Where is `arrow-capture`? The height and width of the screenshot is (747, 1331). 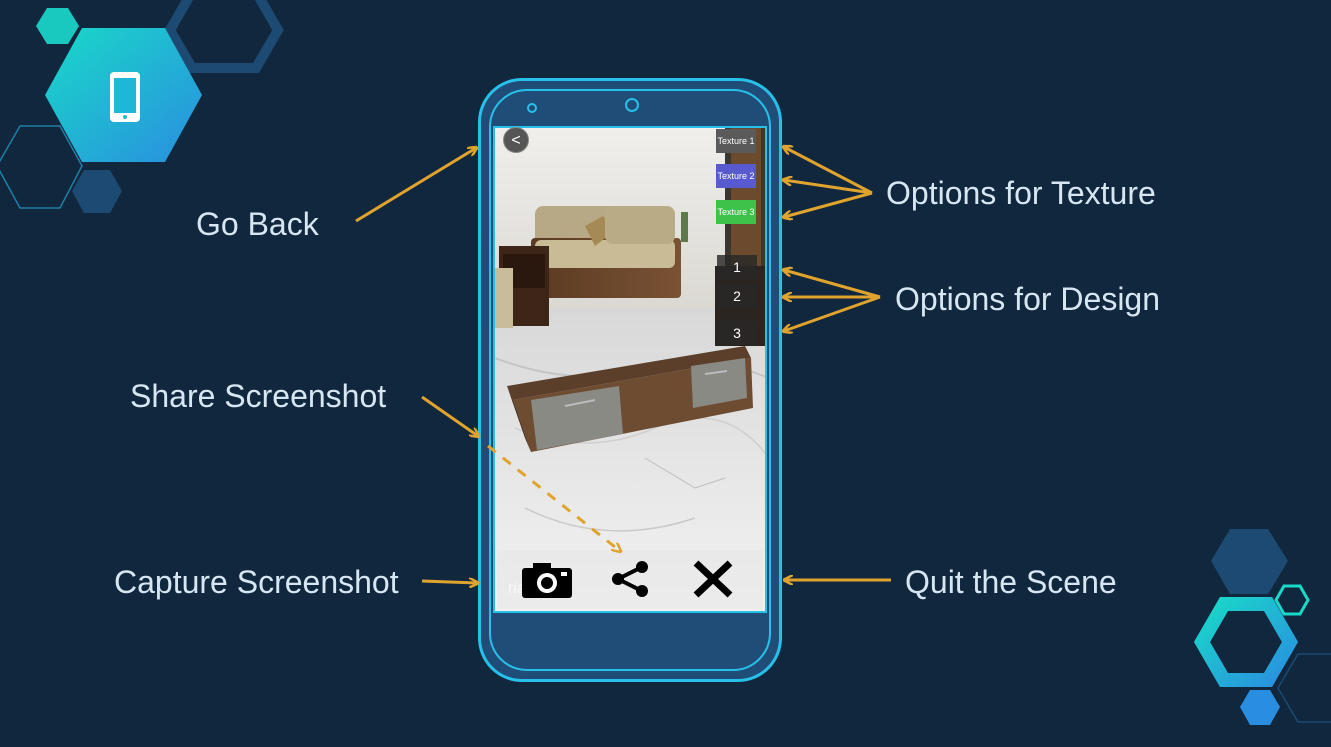
arrow-capture is located at coordinates (449, 582).